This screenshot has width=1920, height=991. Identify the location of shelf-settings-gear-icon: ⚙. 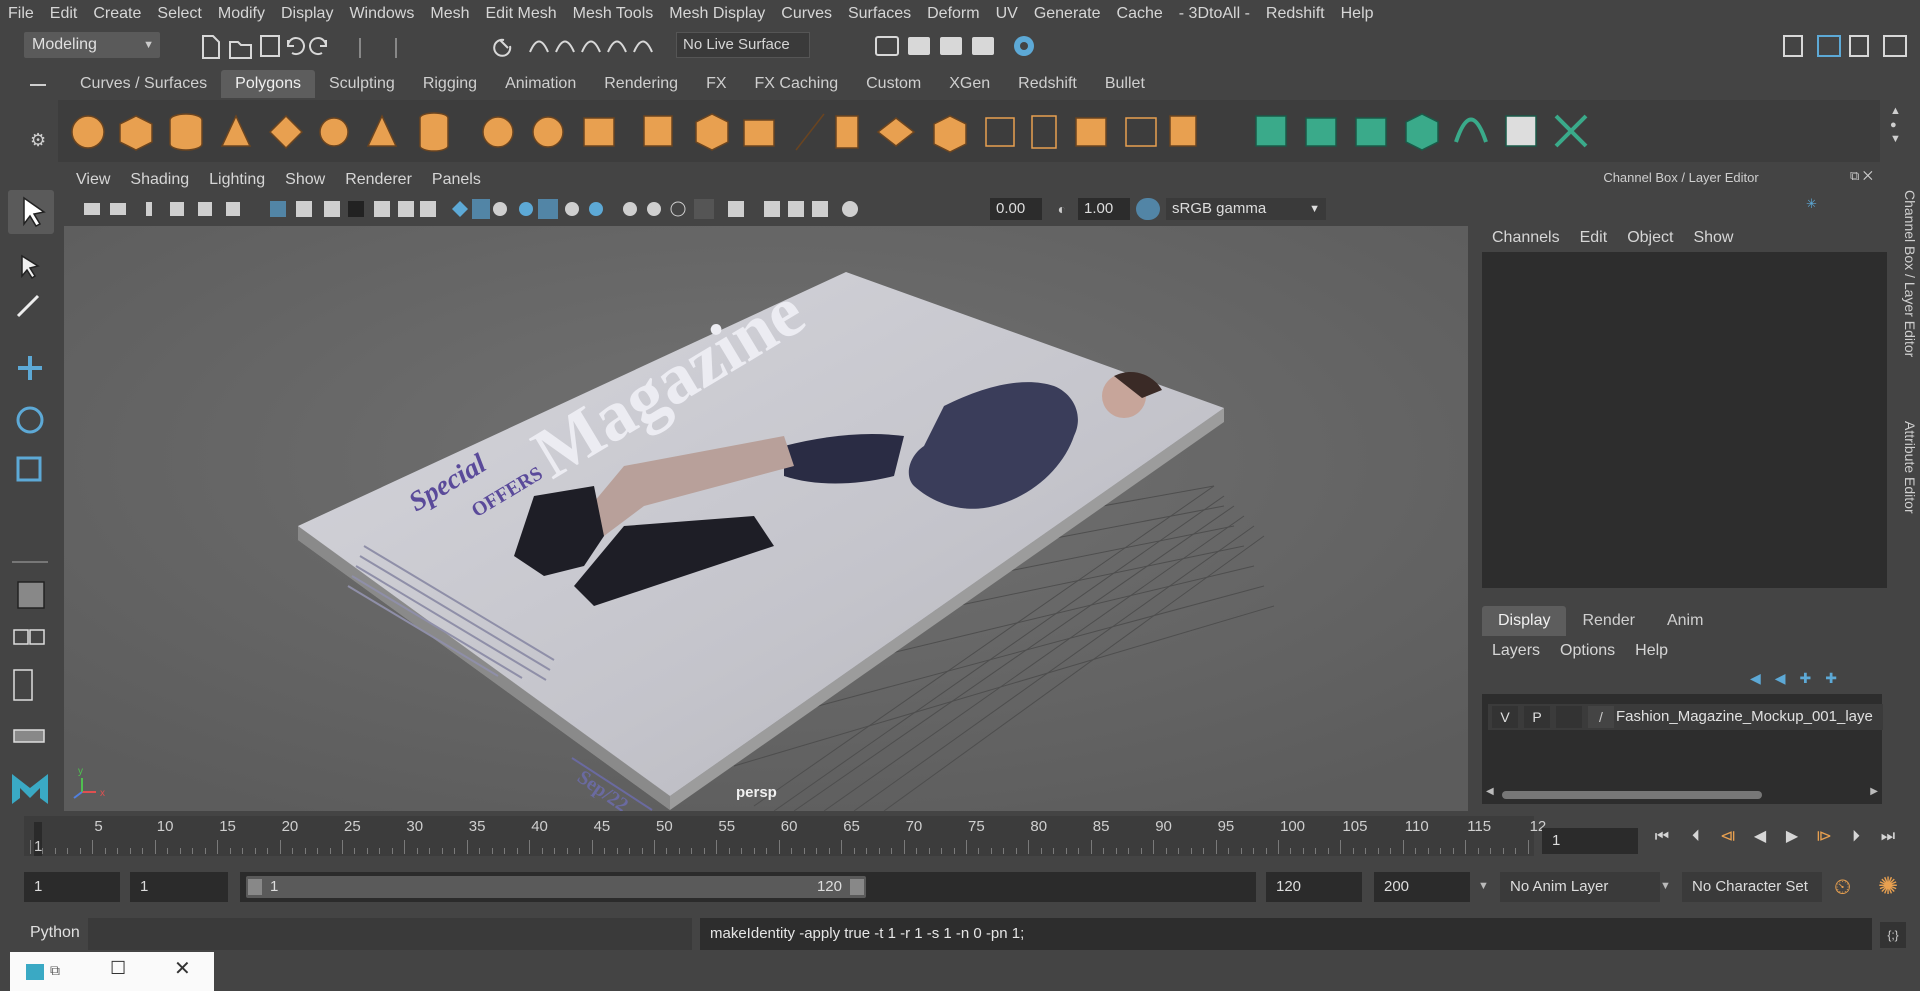
(38, 140).